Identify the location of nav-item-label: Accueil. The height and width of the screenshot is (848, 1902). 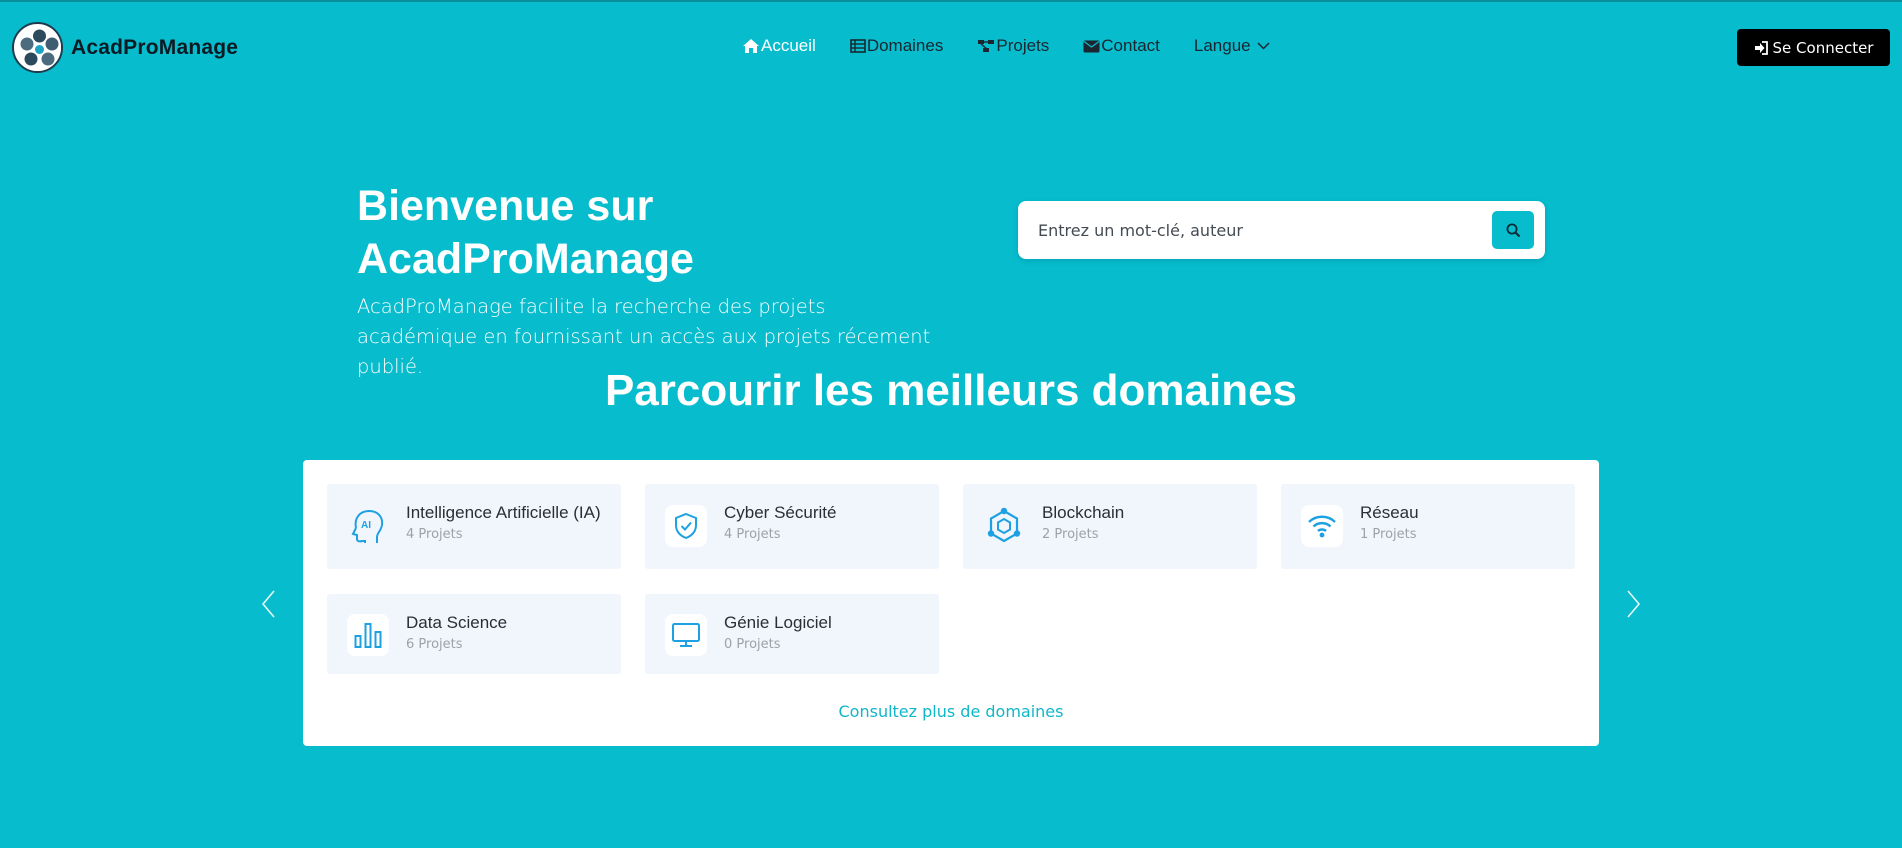
(788, 45).